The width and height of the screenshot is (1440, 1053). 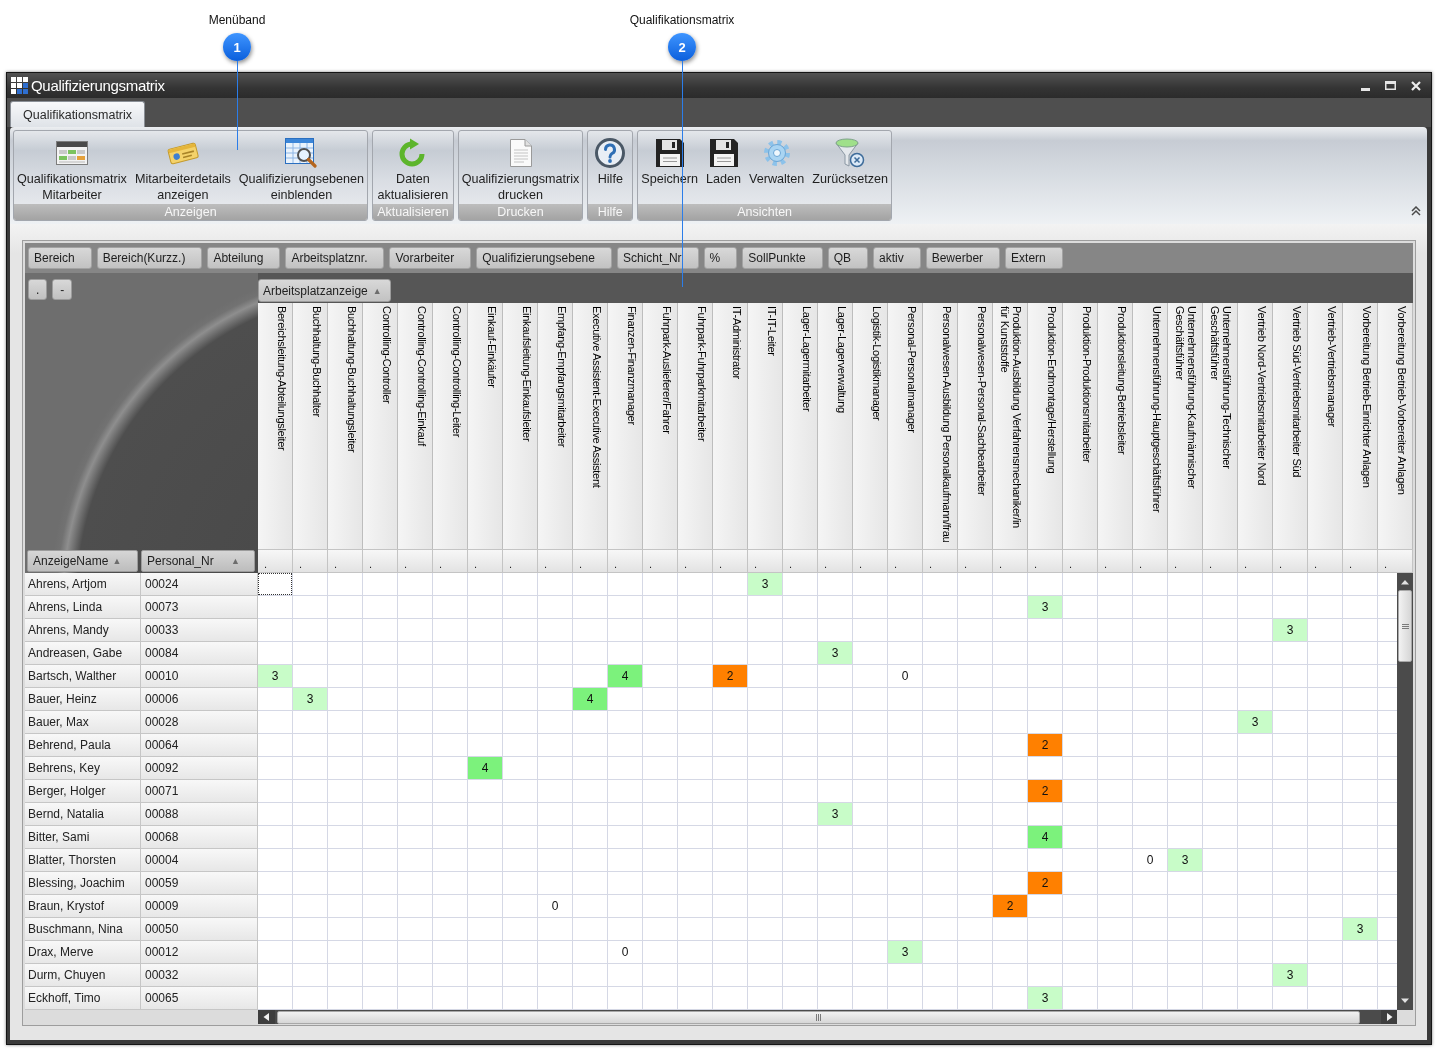 What do you see at coordinates (1220, 426) in the screenshot?
I see `column-header: Unternehmensführung-Technischer Geschäftsführer` at bounding box center [1220, 426].